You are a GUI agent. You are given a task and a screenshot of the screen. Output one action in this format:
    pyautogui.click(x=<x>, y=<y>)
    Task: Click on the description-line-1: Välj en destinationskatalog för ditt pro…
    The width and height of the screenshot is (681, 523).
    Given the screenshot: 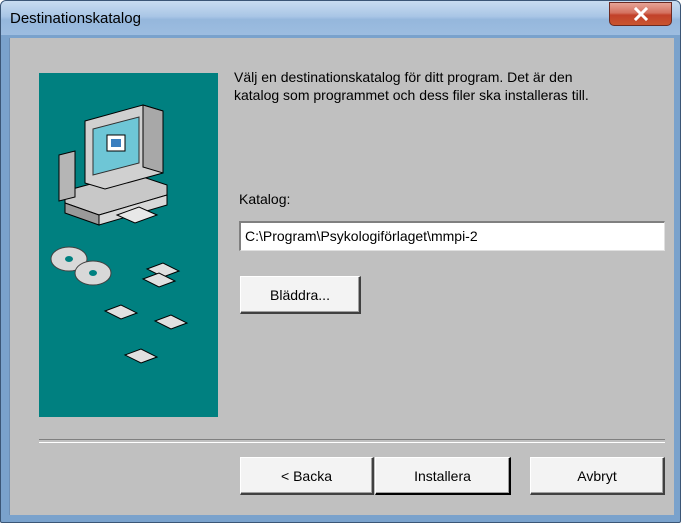 What is the action you would take?
    pyautogui.click(x=403, y=77)
    